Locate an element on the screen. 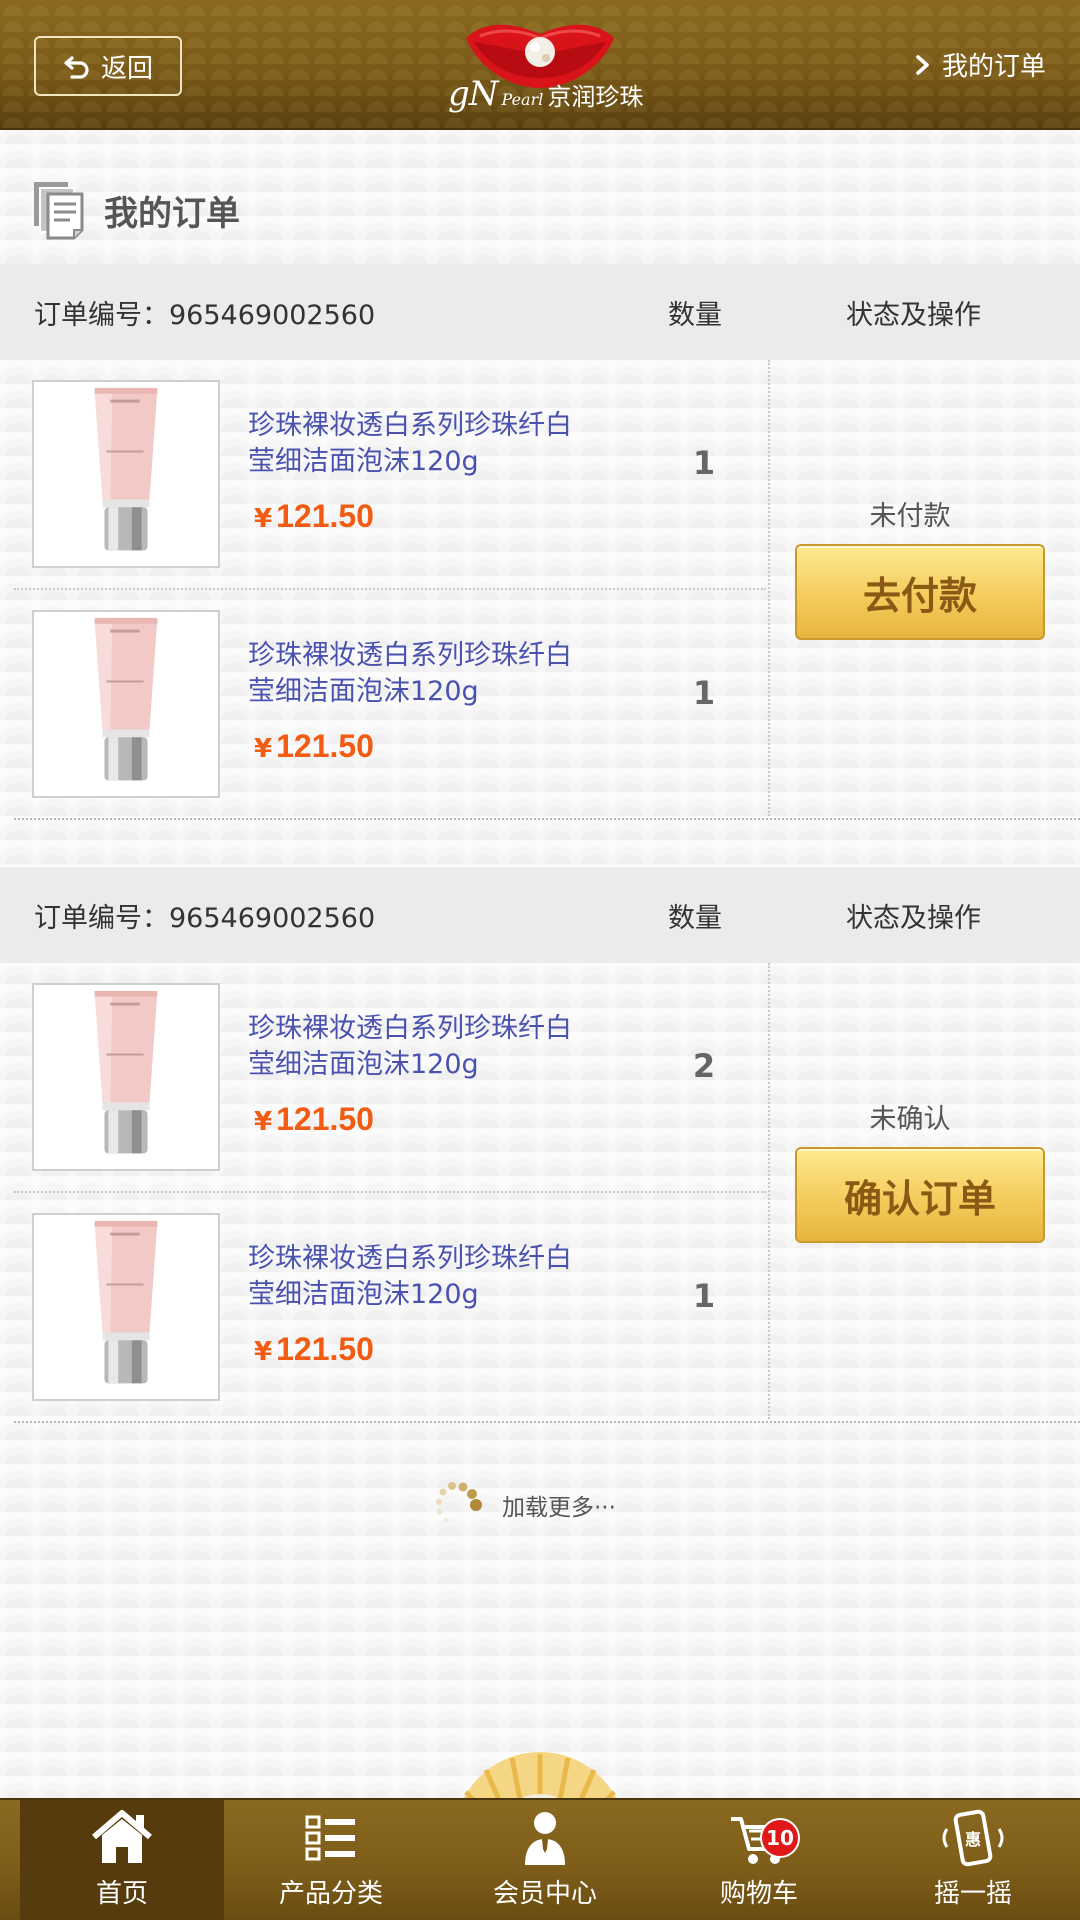 This screenshot has height=1920, width=1080. order-status: 未确认 is located at coordinates (910, 1119).